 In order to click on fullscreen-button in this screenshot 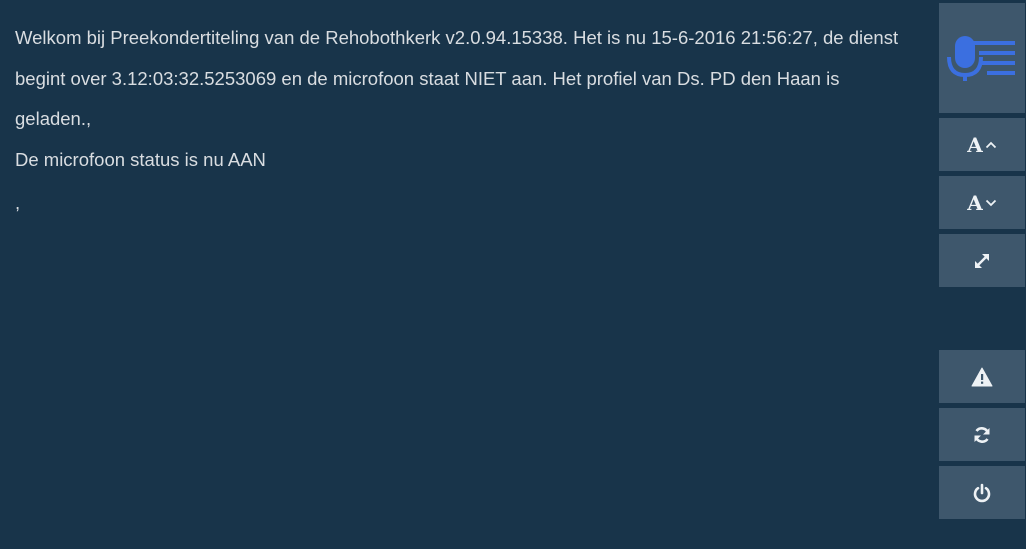, I will do `click(982, 260)`.